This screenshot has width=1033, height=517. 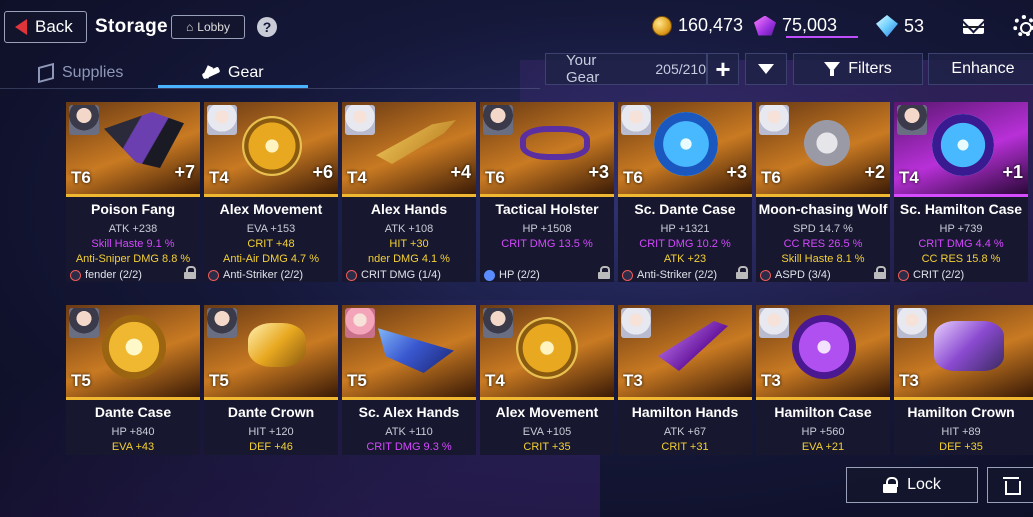 I want to click on crit-icon, so click(x=903, y=275).